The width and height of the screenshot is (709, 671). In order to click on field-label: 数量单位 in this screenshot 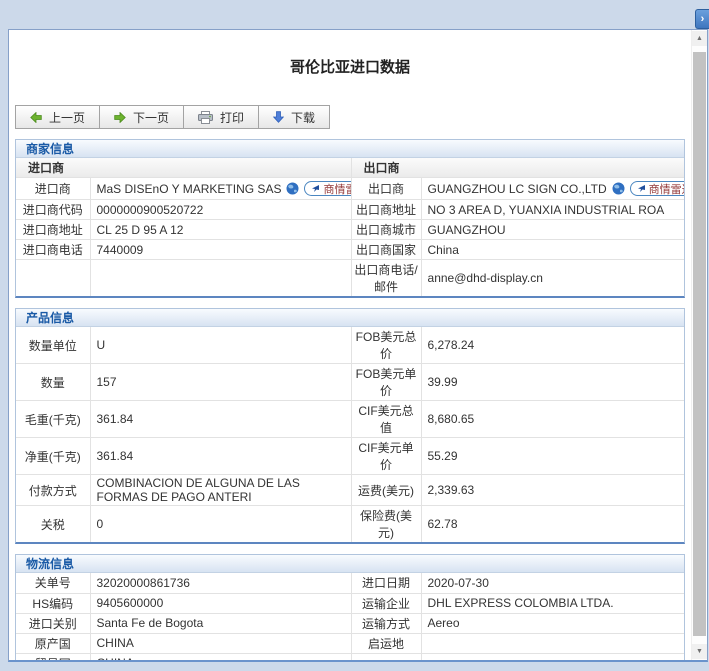, I will do `click(53, 345)`.